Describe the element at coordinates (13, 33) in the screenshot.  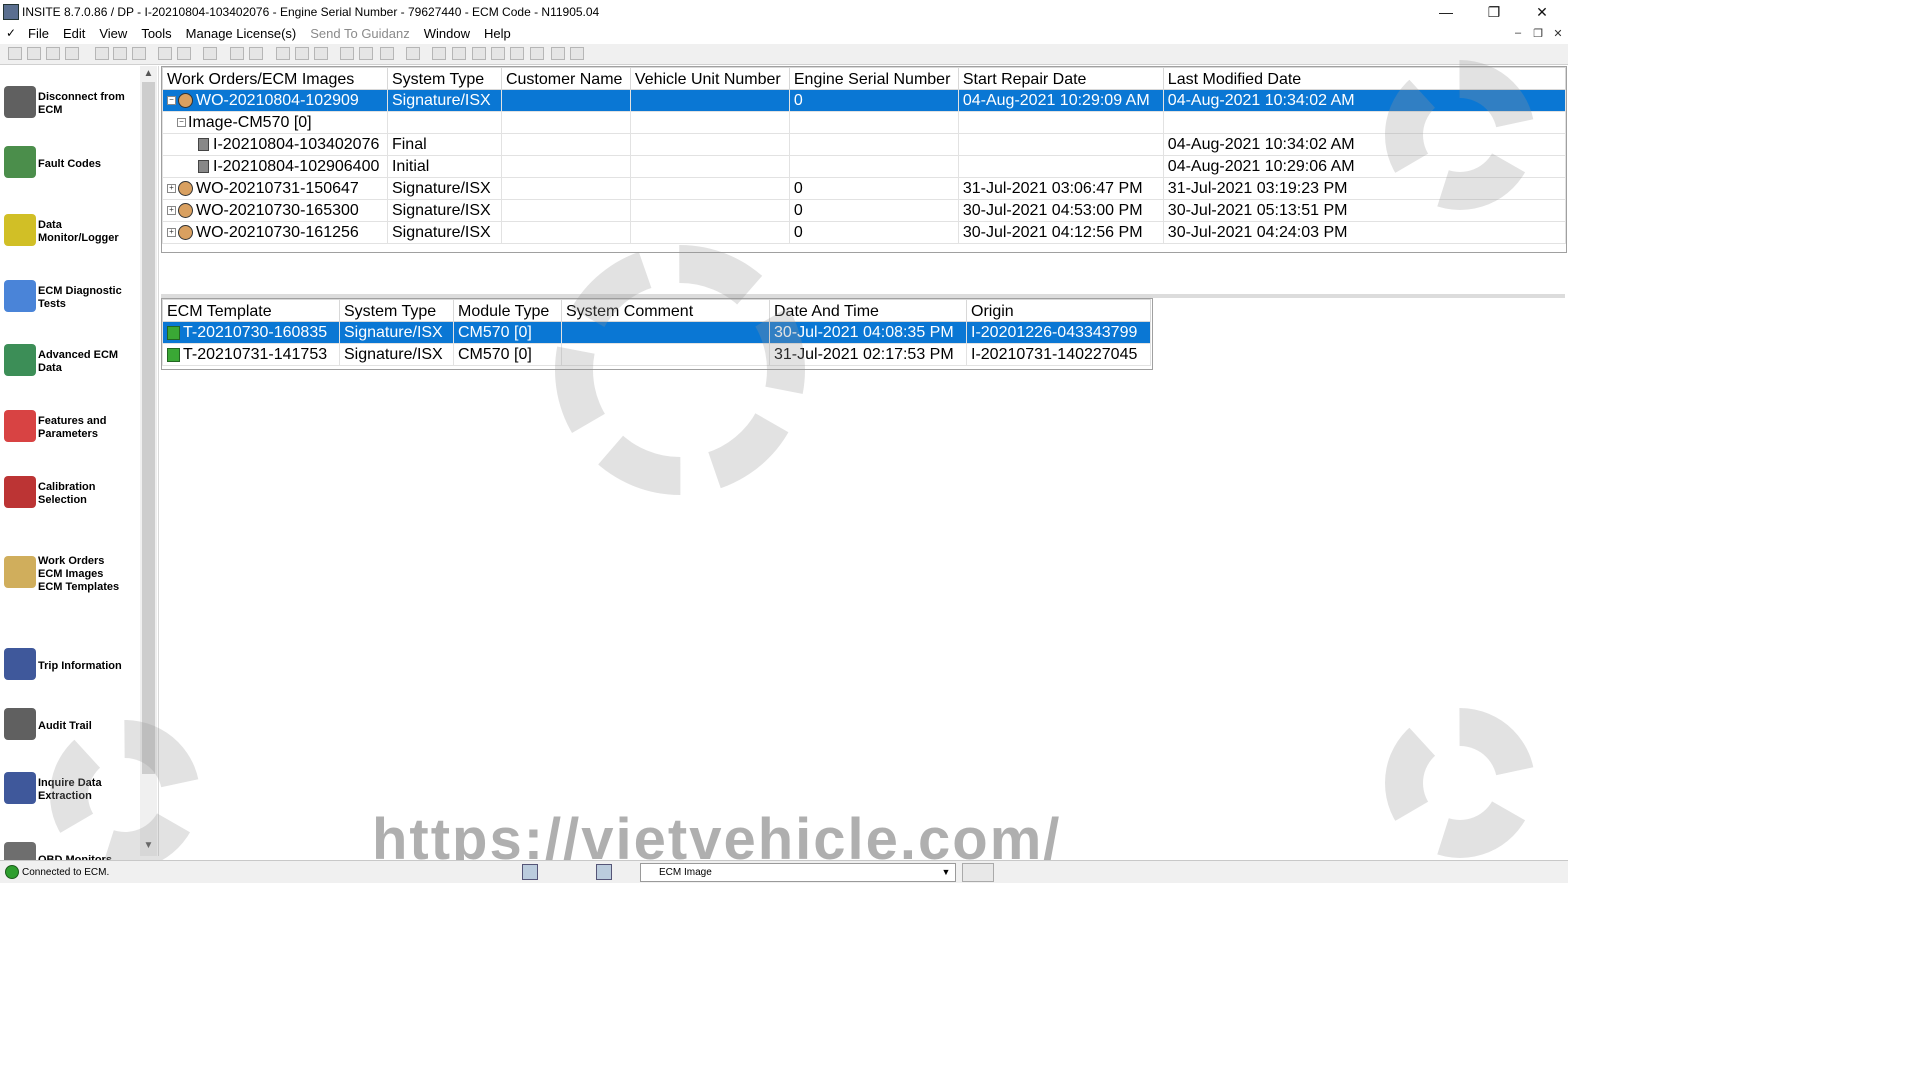
I see `document-menu-icon: ✓` at that location.